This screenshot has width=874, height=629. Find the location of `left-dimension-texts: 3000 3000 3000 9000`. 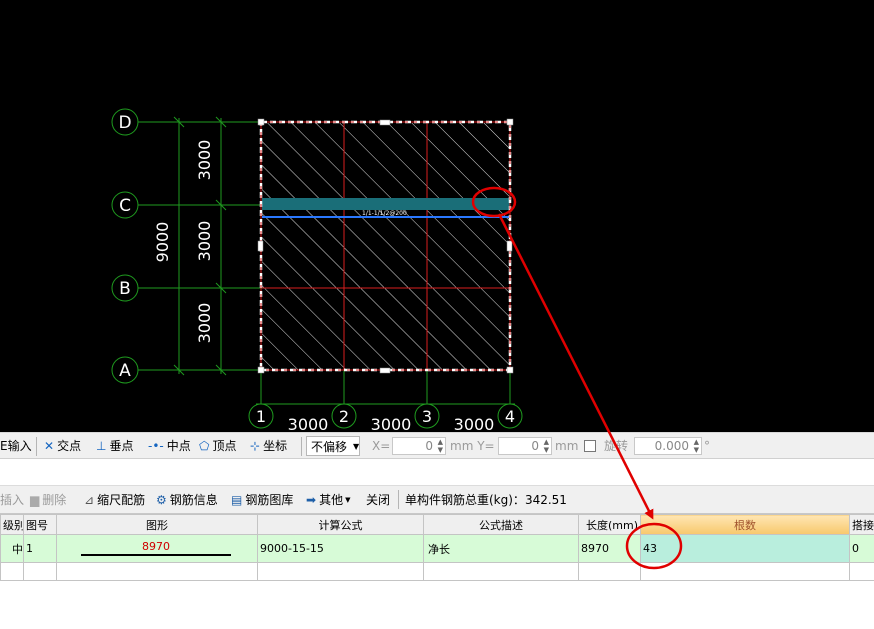

left-dimension-texts: 3000 3000 3000 9000 is located at coordinates (183, 242).